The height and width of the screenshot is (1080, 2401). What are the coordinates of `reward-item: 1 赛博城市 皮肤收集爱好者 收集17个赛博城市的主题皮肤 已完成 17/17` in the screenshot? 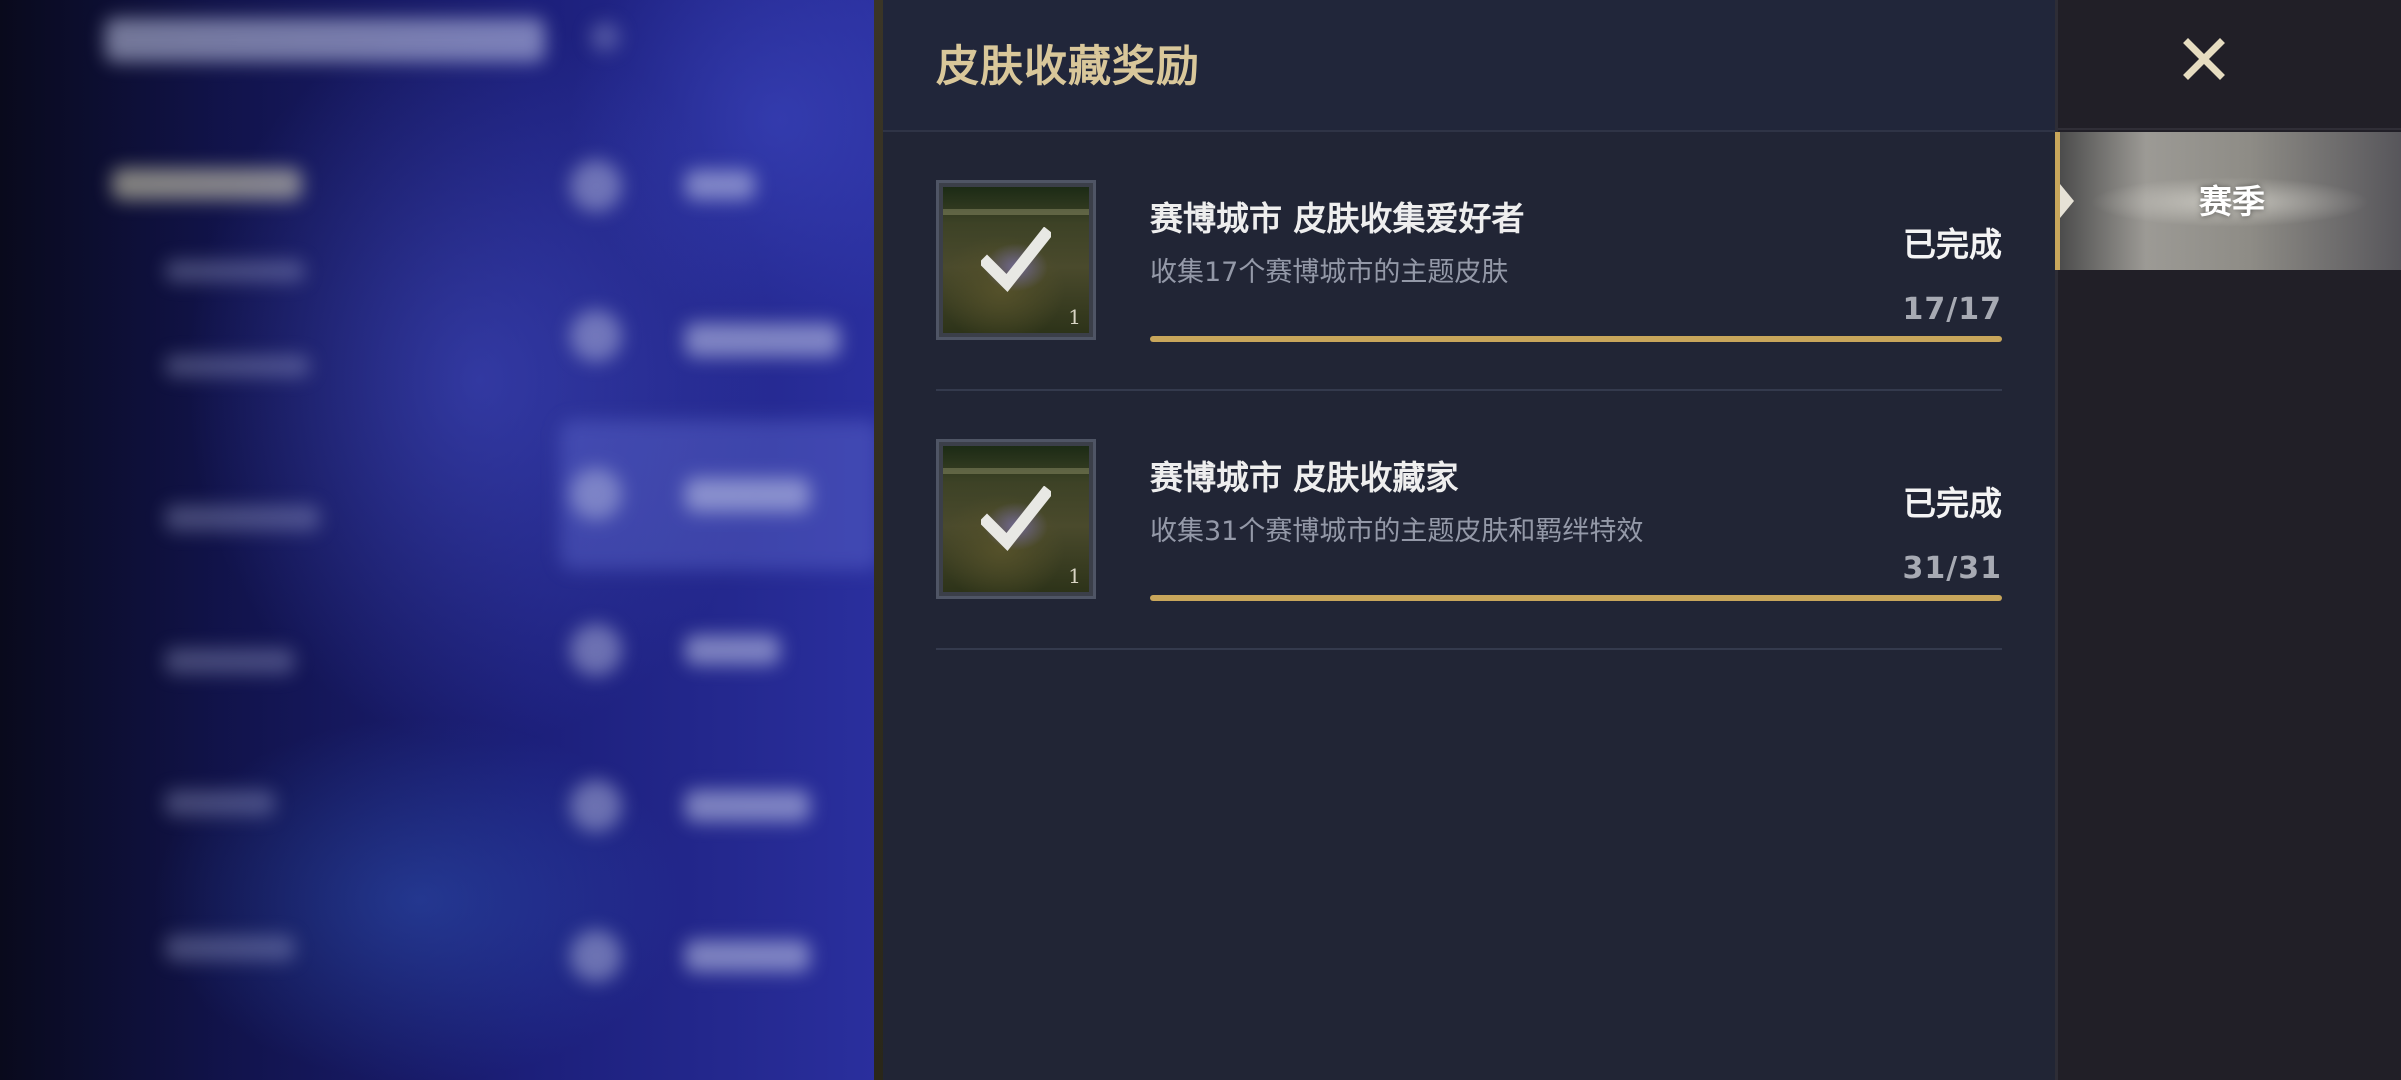 It's located at (1469, 261).